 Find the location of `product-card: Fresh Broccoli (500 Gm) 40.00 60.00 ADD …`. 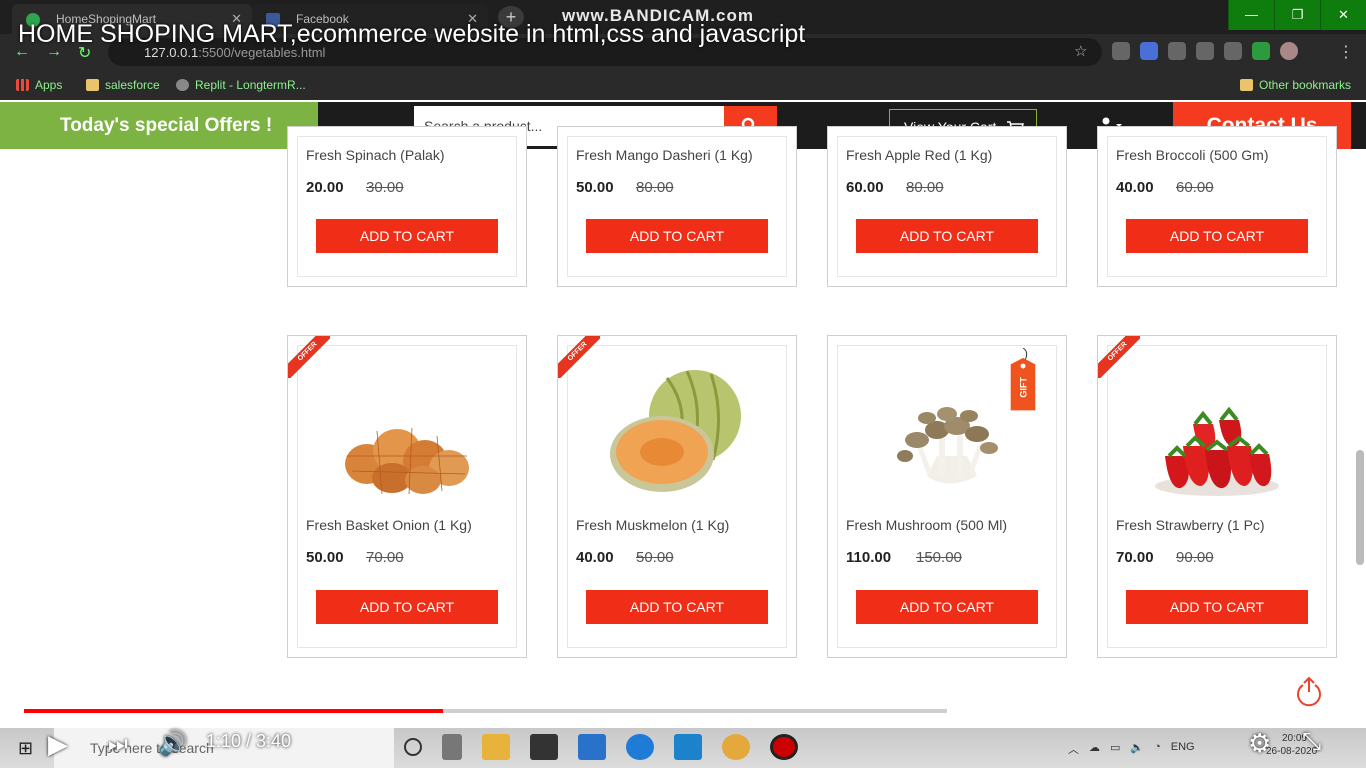

product-card: Fresh Broccoli (500 Gm) 40.00 60.00 ADD … is located at coordinates (1217, 206).